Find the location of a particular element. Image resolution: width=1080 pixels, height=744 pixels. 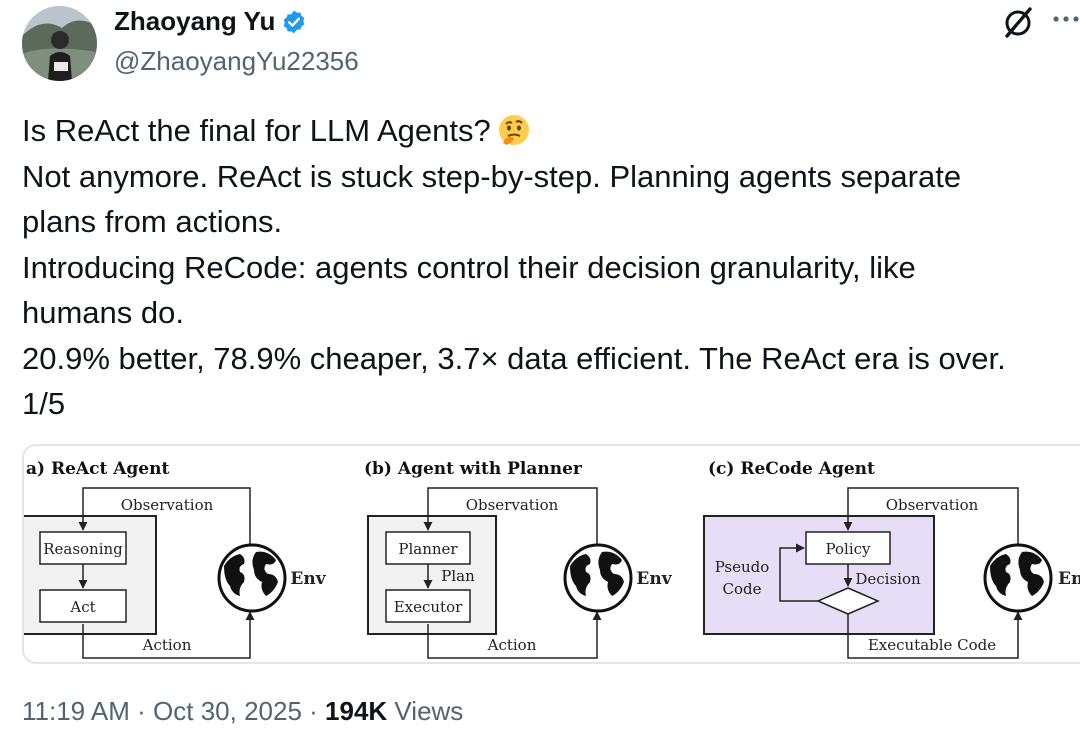

env-label-c: En is located at coordinates (1069, 579).